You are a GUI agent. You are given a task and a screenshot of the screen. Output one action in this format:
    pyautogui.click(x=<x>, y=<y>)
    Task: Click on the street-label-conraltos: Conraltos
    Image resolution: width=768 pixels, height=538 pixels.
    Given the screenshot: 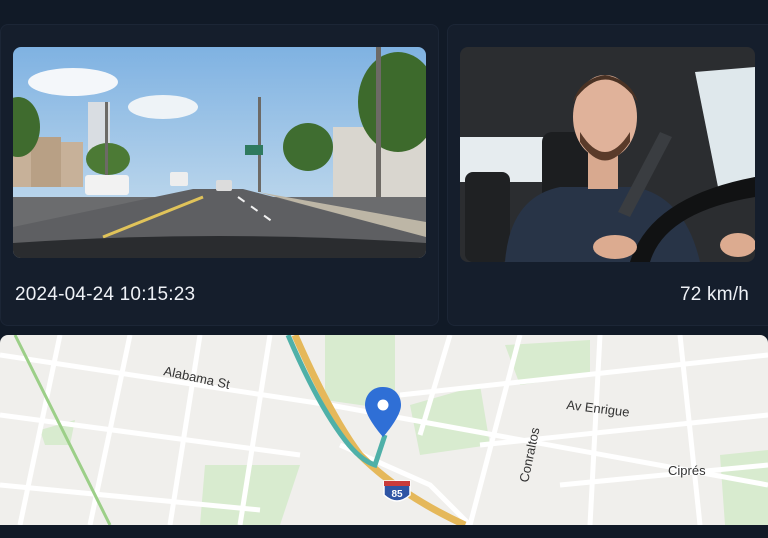 What is the action you would take?
    pyautogui.click(x=529, y=455)
    